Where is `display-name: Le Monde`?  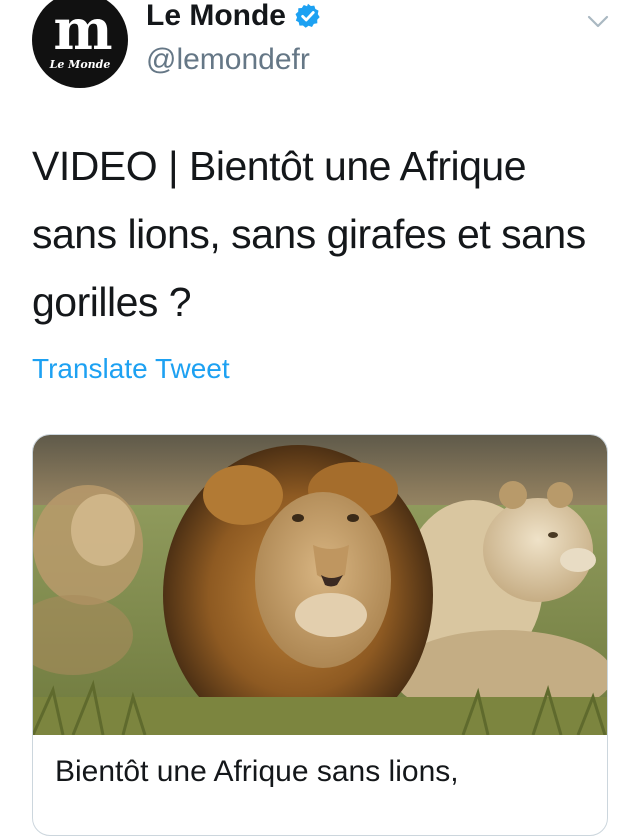 display-name: Le Monde is located at coordinates (216, 17).